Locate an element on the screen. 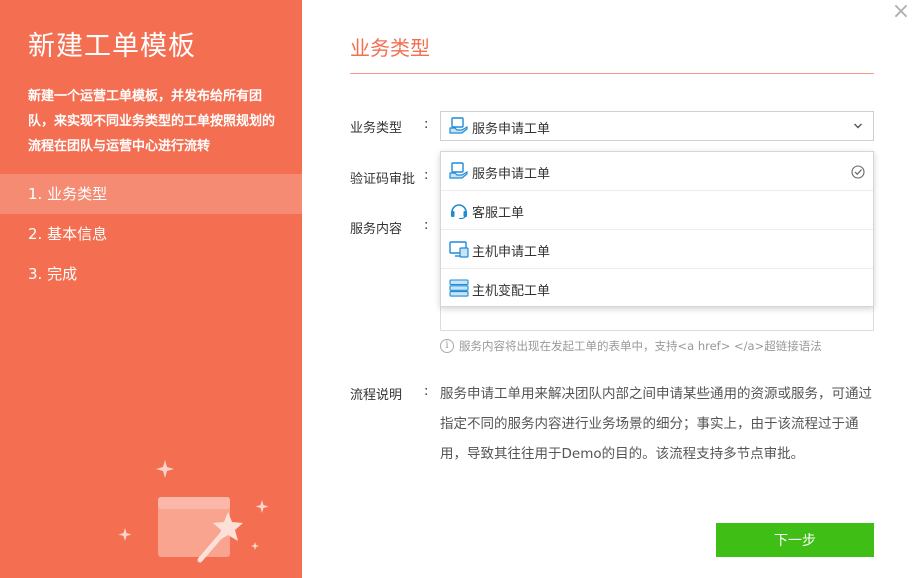 The width and height of the screenshot is (916, 578). dropdown-option-label: 主机变配工单 is located at coordinates (511, 291).